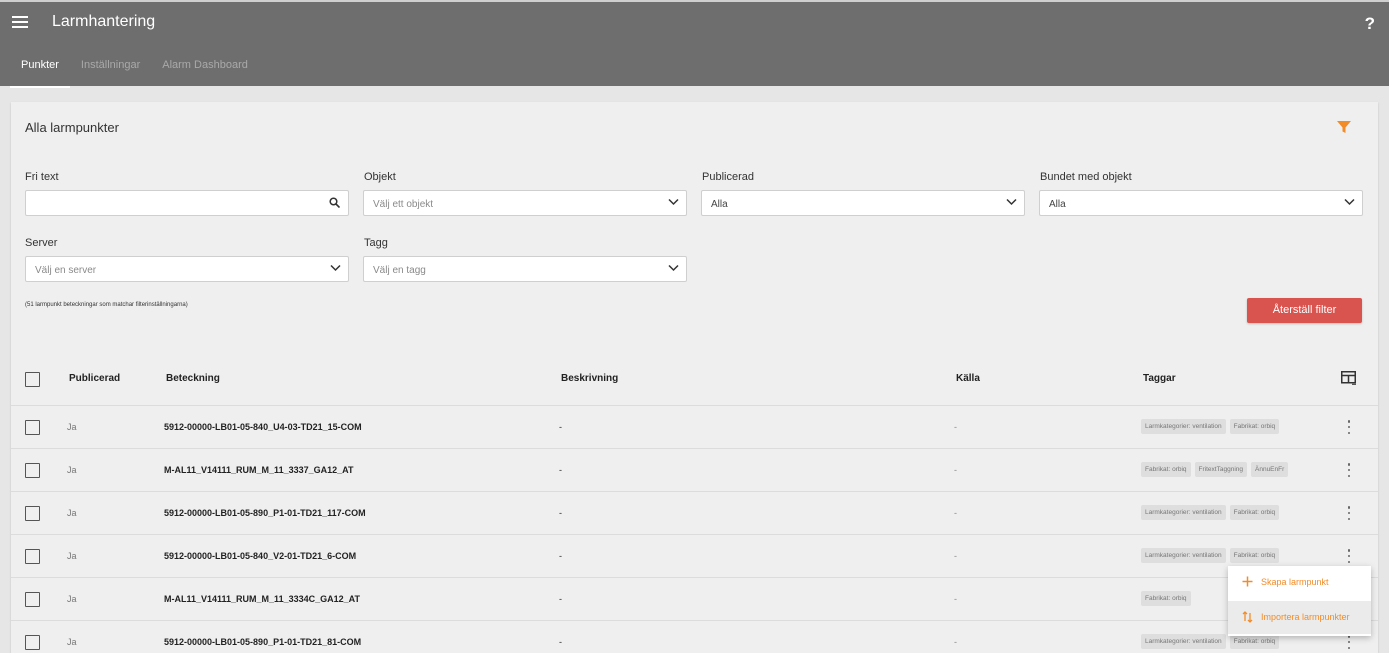  I want to click on header-kalla: Källa, so click(968, 378).